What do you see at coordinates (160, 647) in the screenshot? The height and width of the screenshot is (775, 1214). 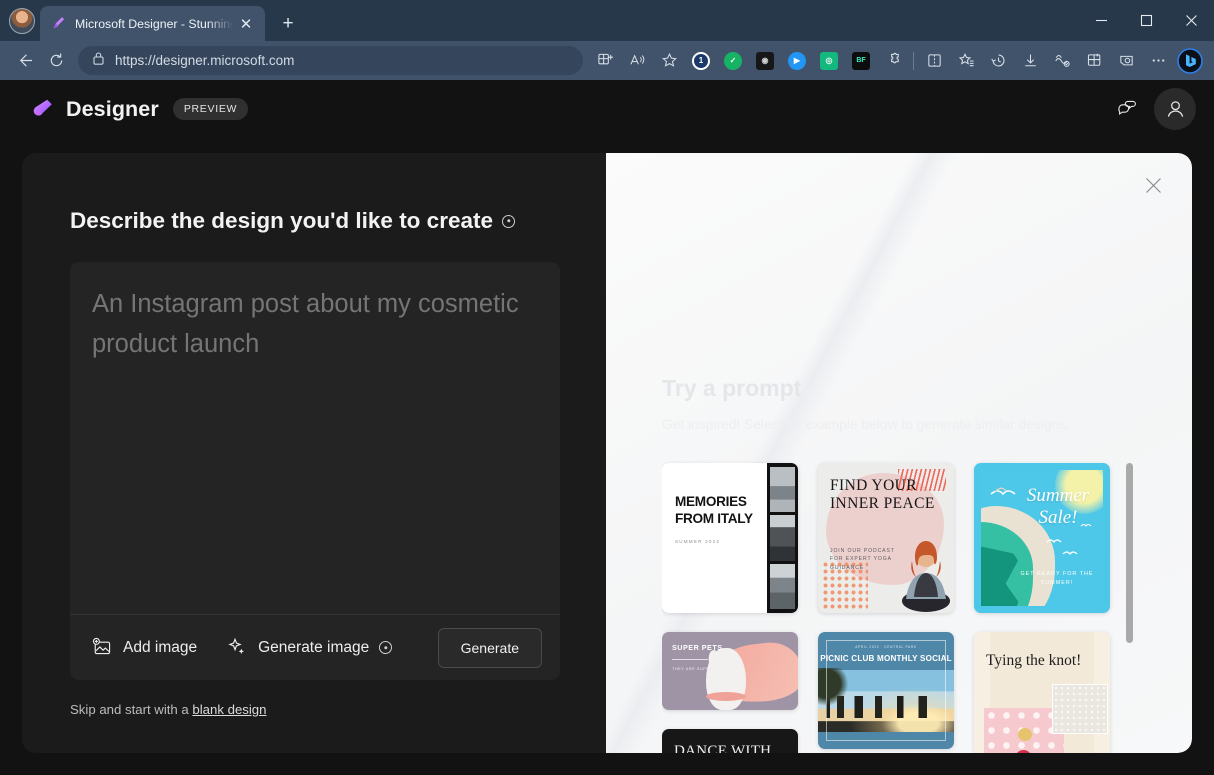 I see `add-image-label: Add image` at bounding box center [160, 647].